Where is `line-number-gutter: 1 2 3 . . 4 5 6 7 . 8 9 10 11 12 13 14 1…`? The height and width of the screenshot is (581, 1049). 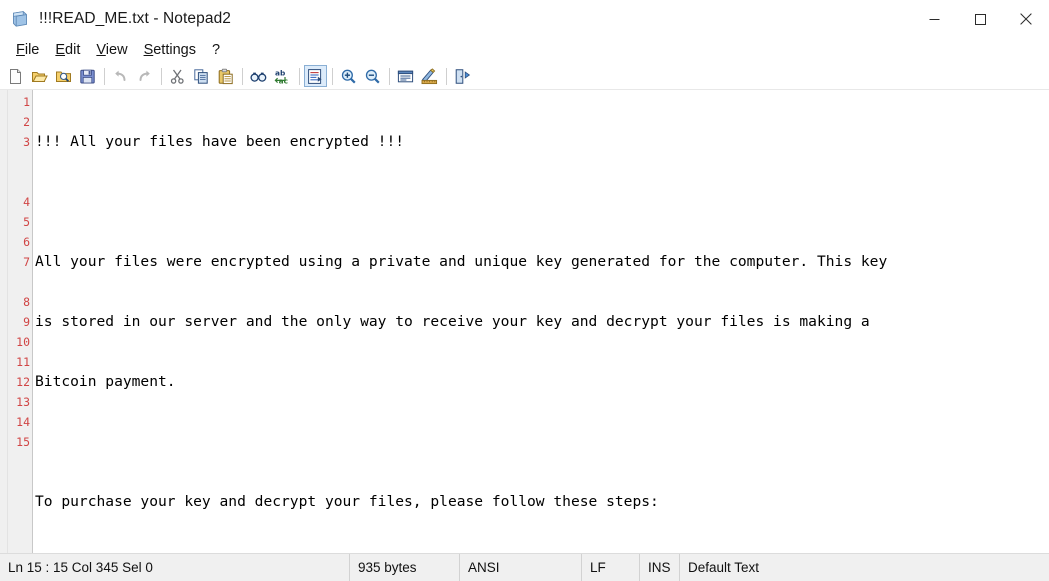
line-number-gutter: 1 2 3 . . 4 5 6 7 . 8 9 10 11 12 13 14 1… is located at coordinates (20, 321).